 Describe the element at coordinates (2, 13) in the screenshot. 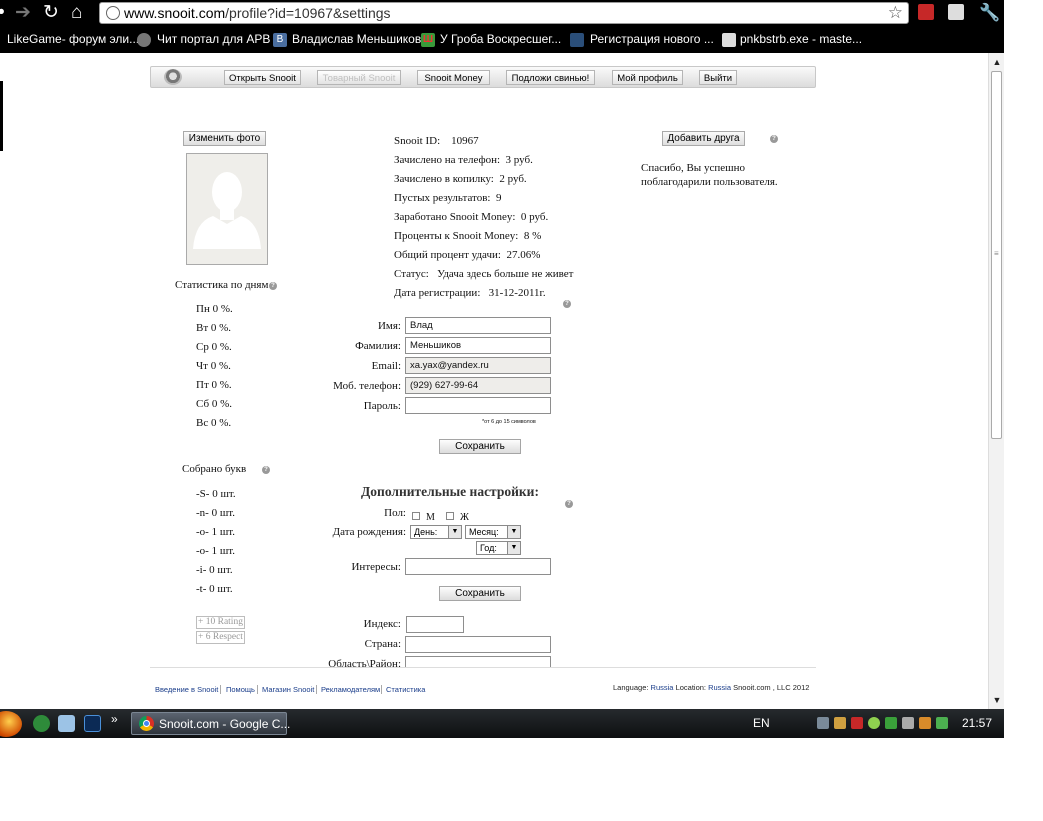

I see `back-icon: •` at that location.